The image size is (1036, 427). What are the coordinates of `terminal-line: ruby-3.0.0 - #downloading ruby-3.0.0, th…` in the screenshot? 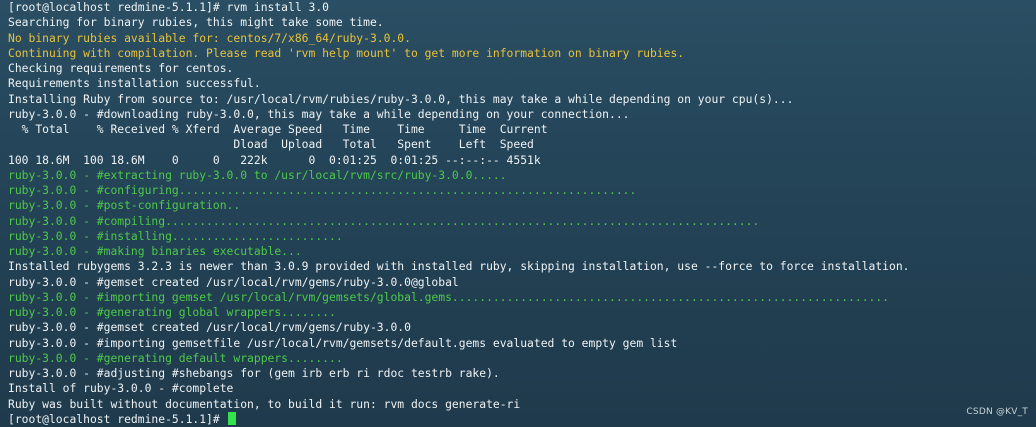 It's located at (319, 113).